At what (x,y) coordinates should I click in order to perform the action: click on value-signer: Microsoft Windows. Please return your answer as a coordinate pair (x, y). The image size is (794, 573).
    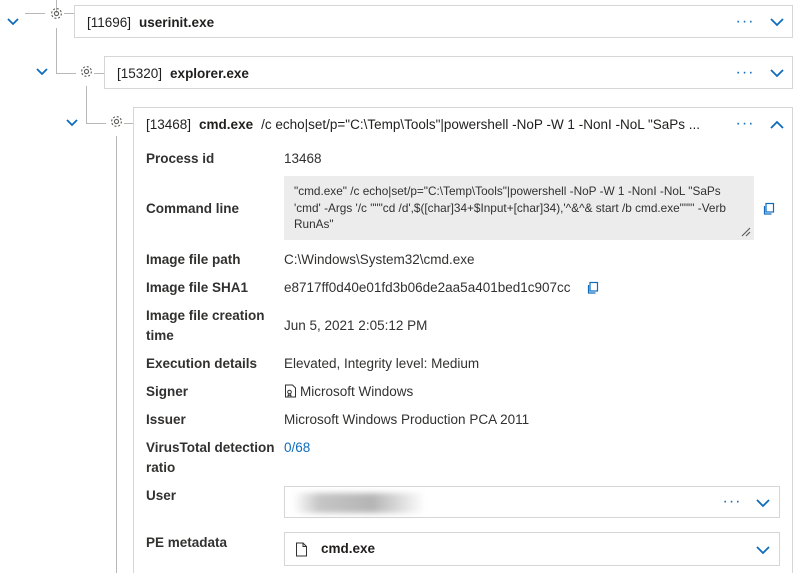
    Looking at the image, I should click on (348, 392).